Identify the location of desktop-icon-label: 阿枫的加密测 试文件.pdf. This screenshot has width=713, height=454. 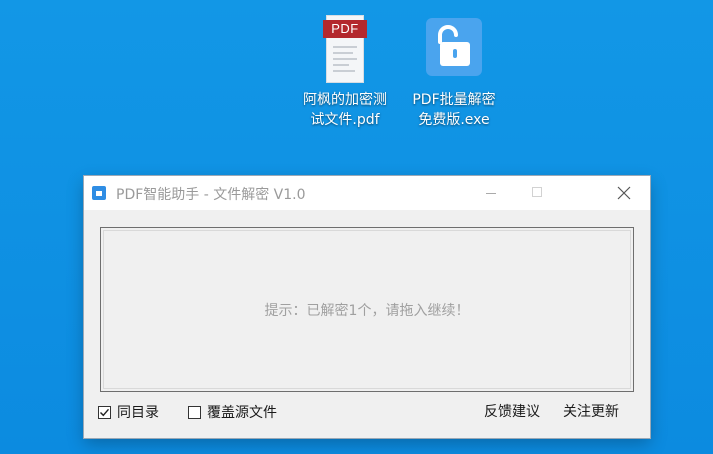
(345, 110).